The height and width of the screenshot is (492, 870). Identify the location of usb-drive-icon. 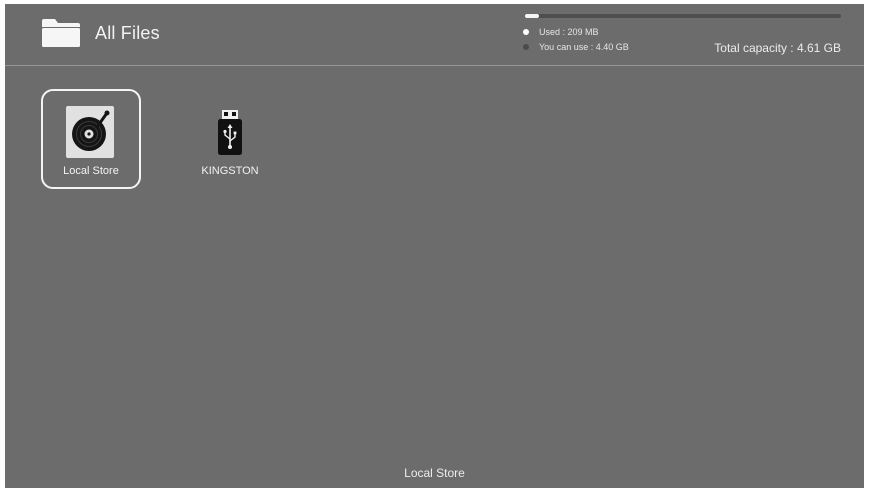
(230, 132).